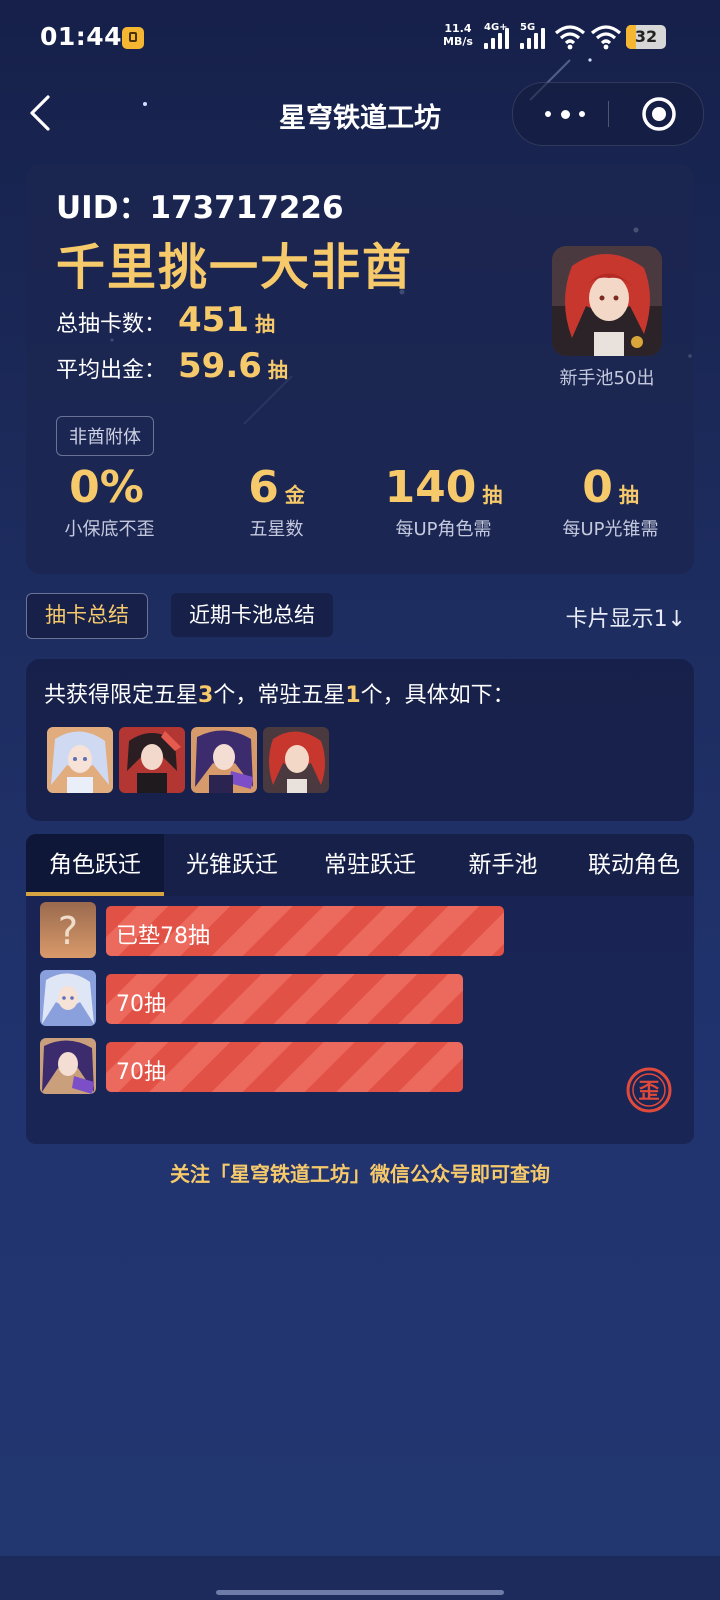 This screenshot has height=1600, width=720. Describe the element at coordinates (607, 378) in the screenshot. I see `avatar-caption: 新手池50出` at that location.